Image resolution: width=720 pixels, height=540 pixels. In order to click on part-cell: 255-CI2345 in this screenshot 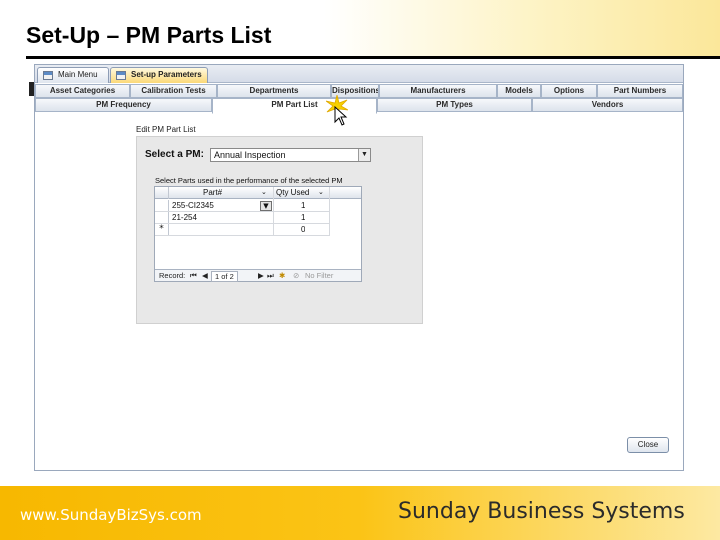, I will do `click(193, 205)`.